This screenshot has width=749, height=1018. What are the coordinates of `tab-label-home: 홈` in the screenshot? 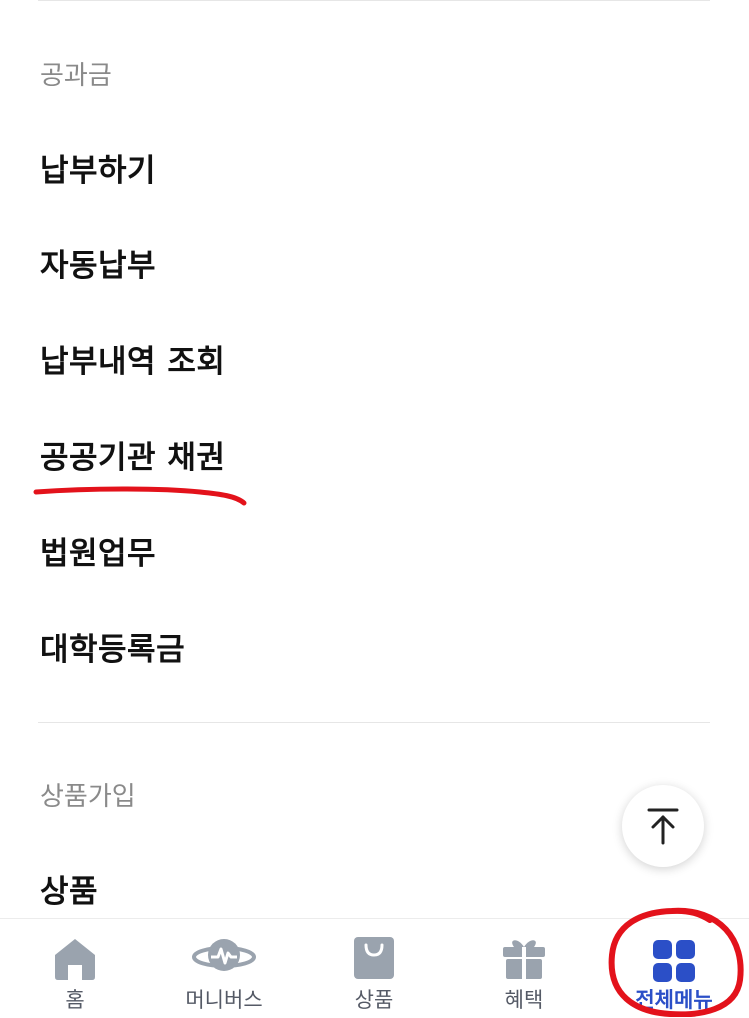 It's located at (75, 1000).